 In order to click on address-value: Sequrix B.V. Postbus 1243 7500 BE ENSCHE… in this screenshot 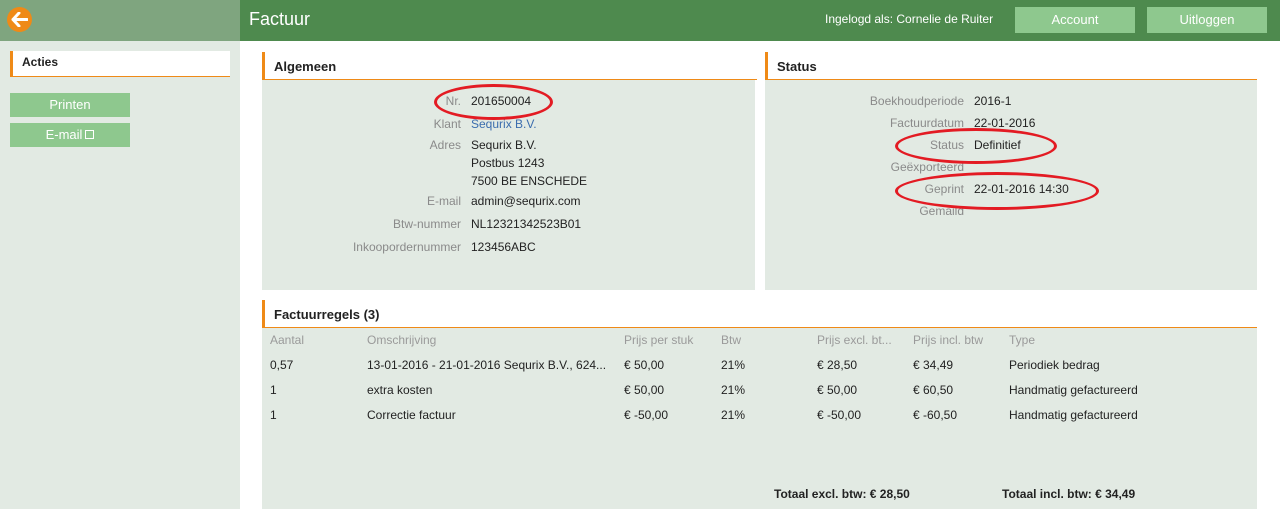, I will do `click(529, 163)`.